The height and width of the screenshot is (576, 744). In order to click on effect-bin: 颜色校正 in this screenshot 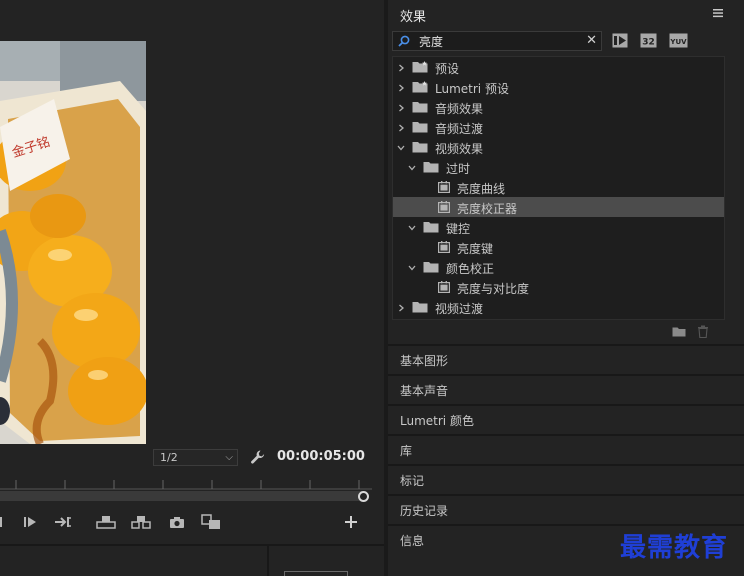, I will do `click(558, 267)`.